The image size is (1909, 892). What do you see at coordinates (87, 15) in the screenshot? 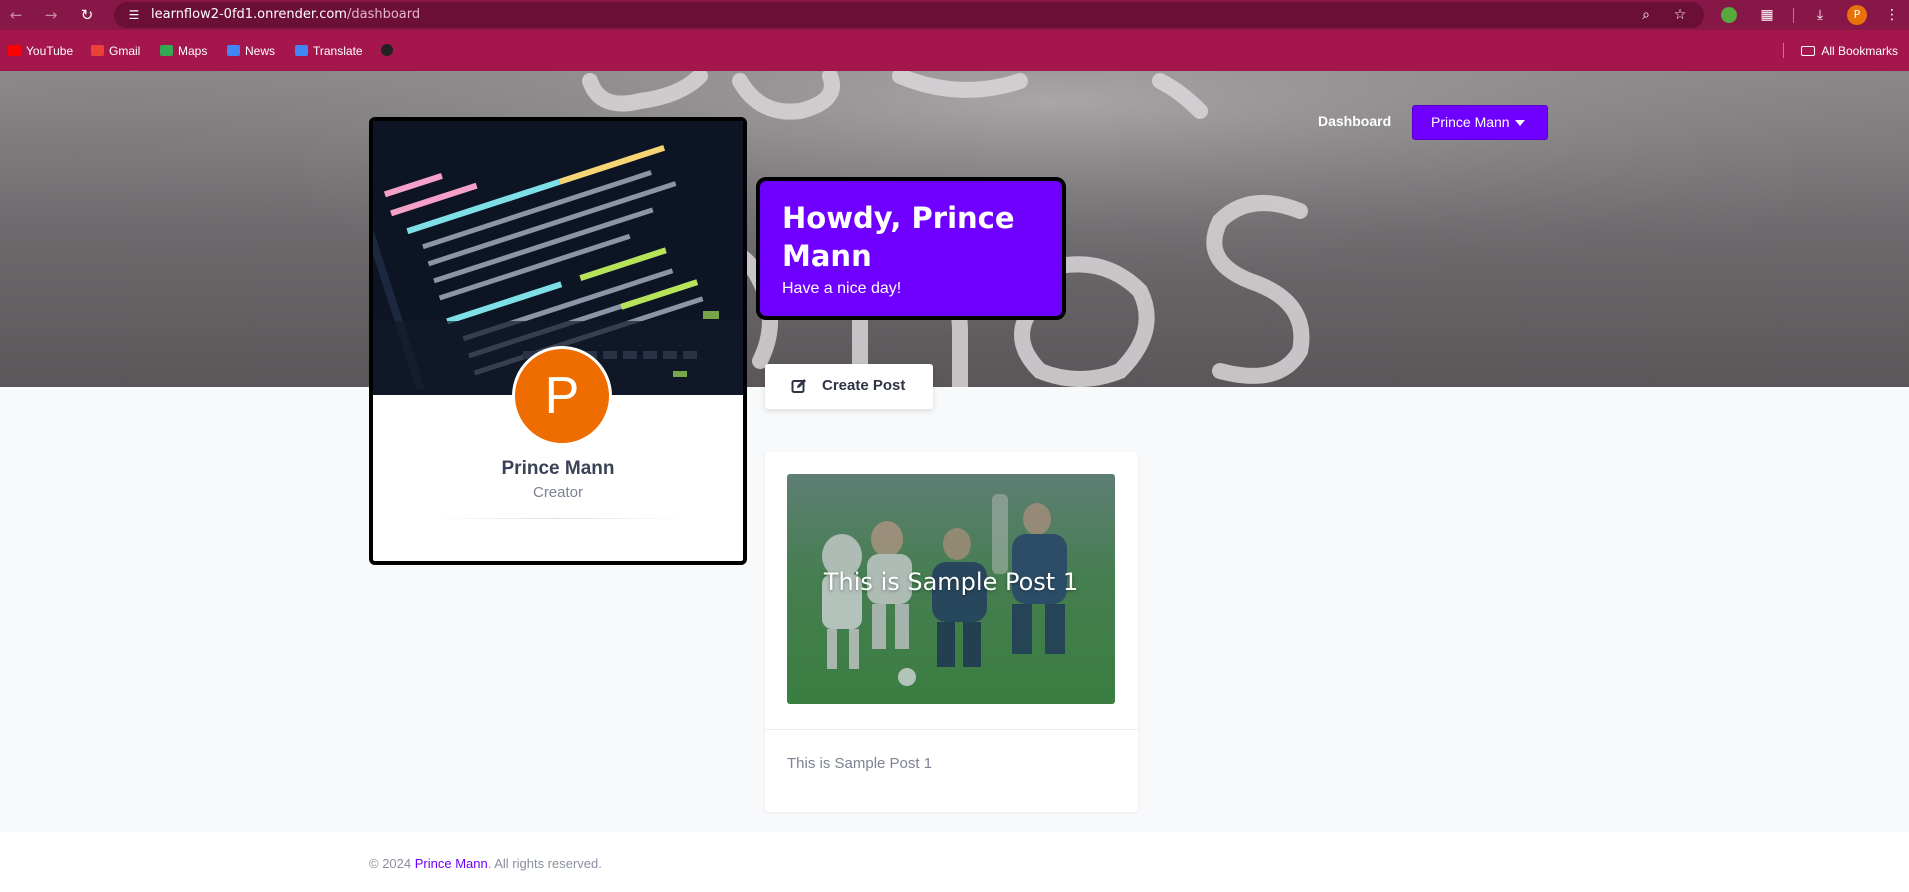
I see `reload-icon: ↻` at bounding box center [87, 15].